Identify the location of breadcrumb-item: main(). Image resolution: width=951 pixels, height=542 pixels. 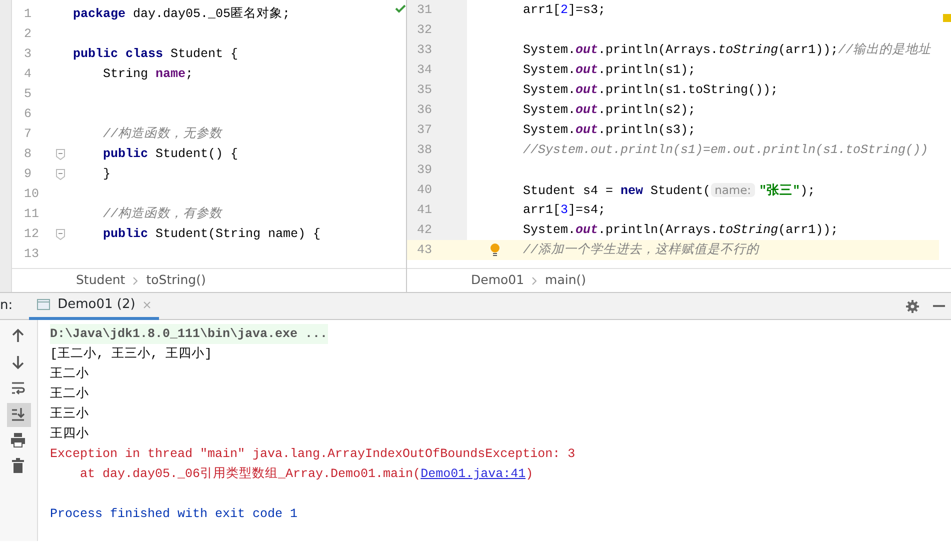
(565, 280).